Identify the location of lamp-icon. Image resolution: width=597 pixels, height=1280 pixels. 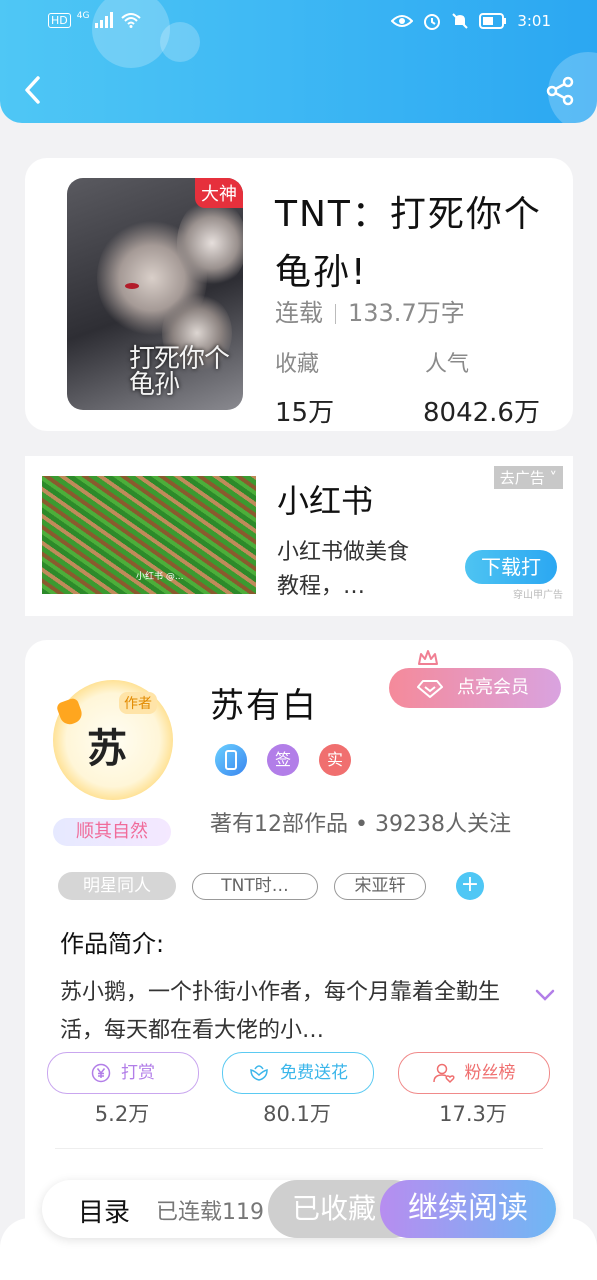
(70, 712).